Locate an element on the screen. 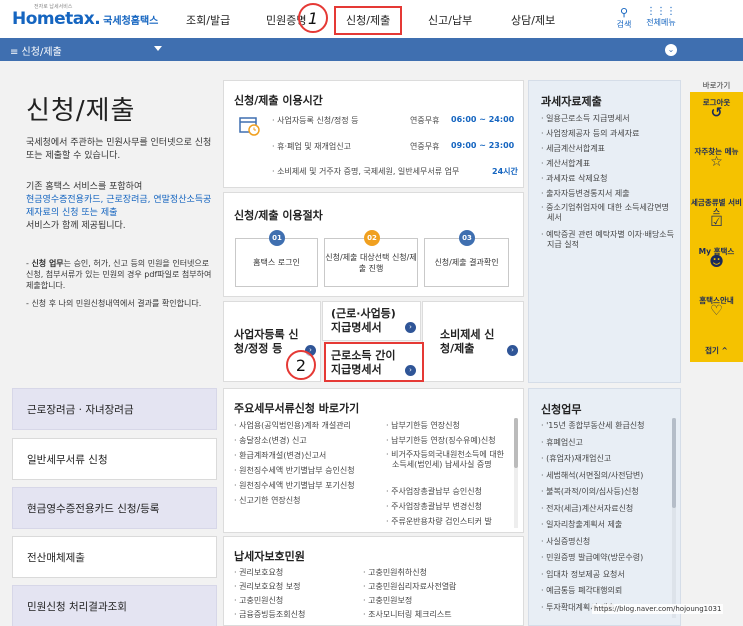  all-menu-button: ⋮⋮⋮ 전체메뉴 is located at coordinates (661, 17).